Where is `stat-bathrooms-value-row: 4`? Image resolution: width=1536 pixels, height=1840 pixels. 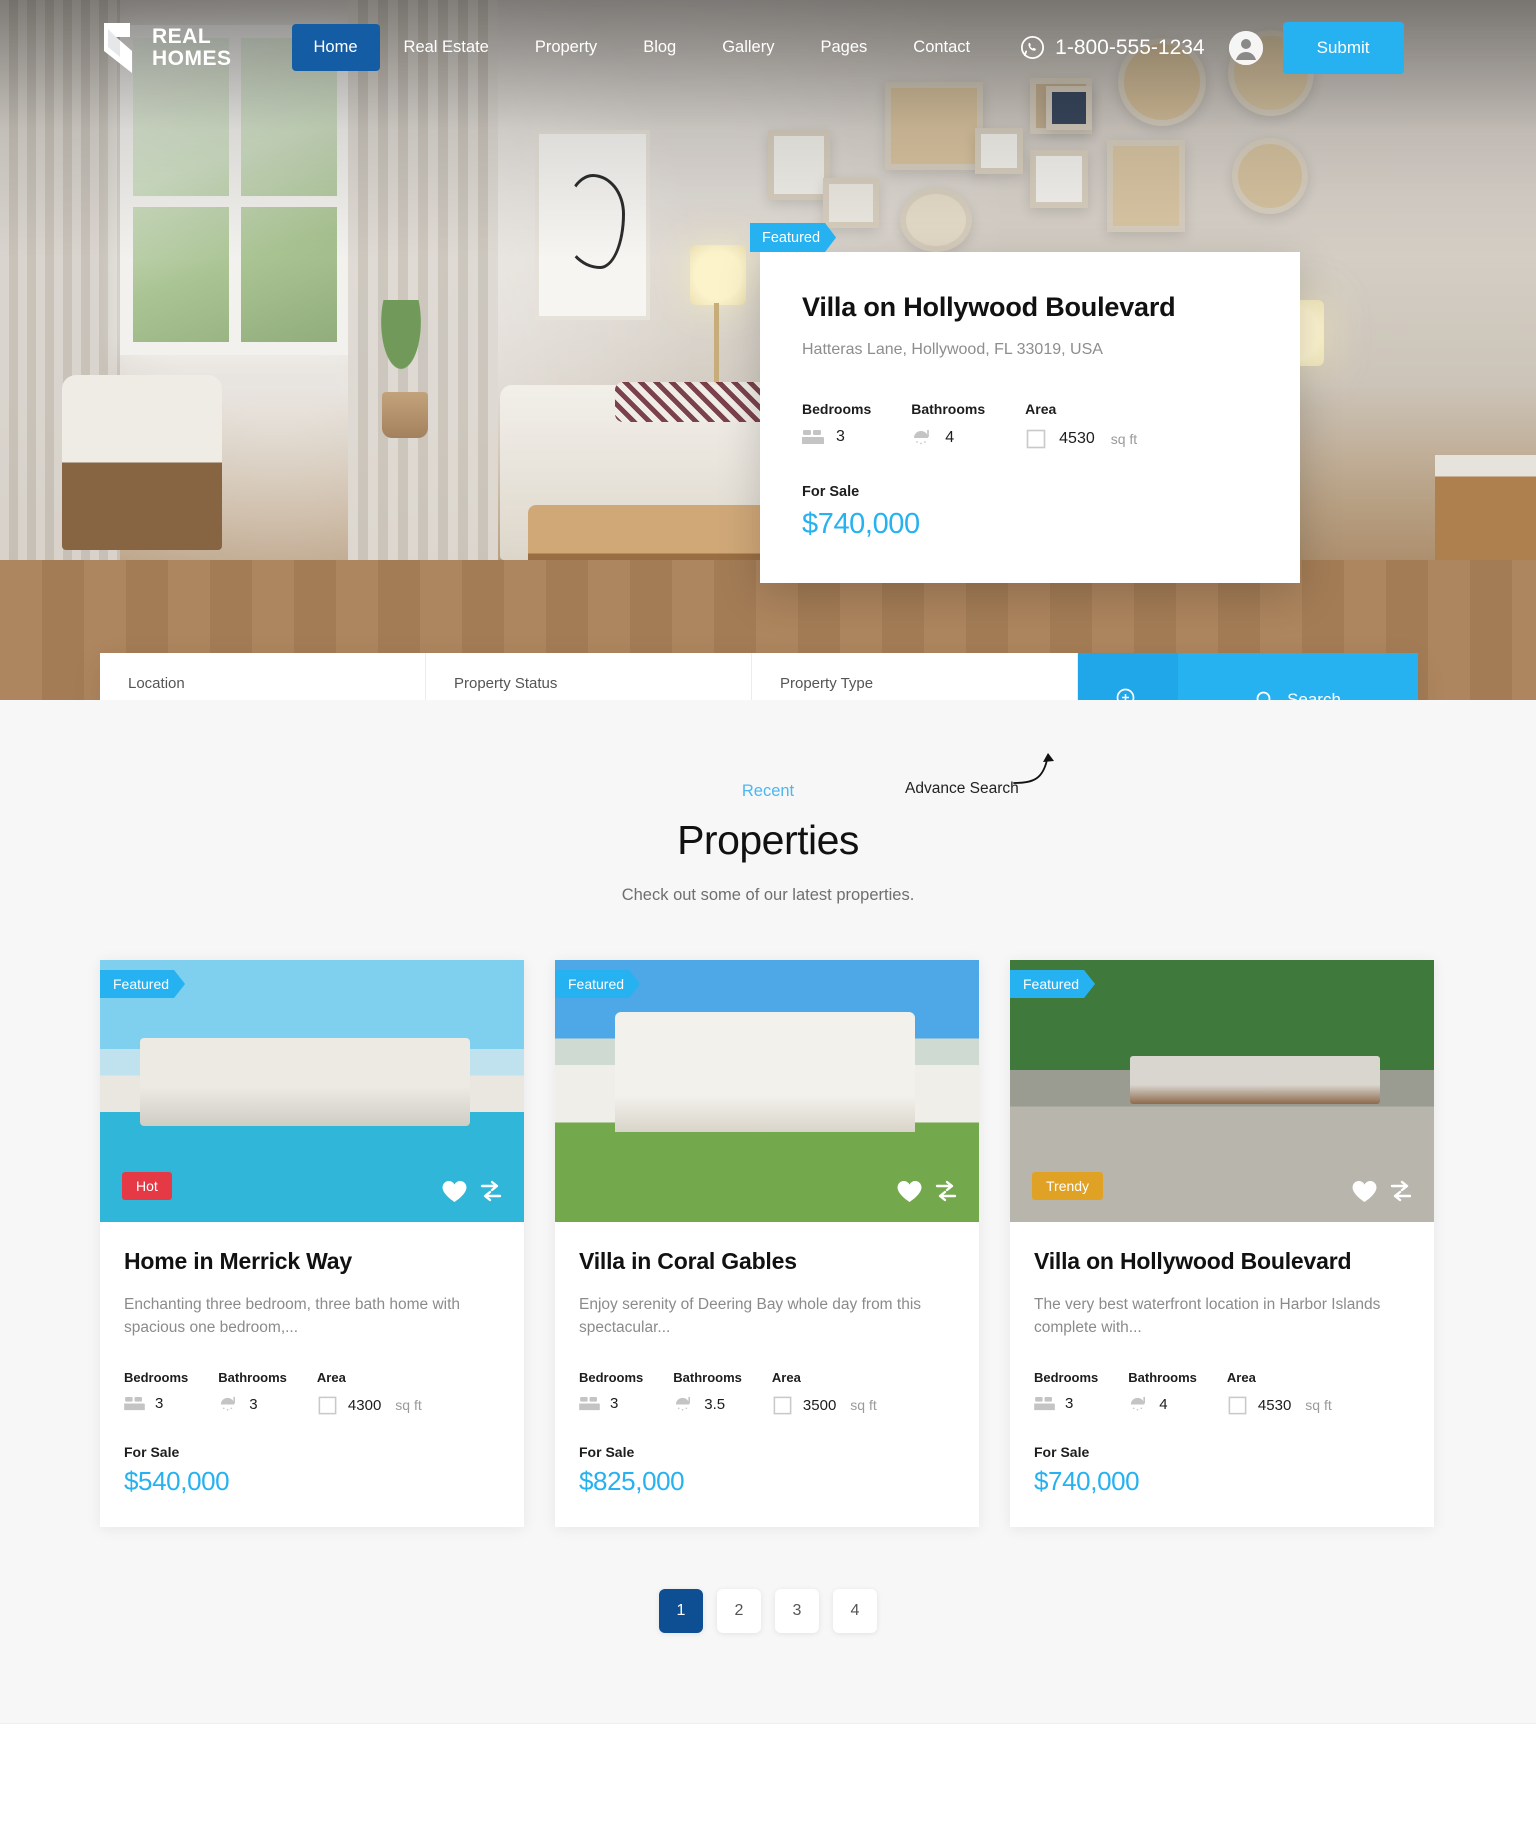 stat-bathrooms-value-row: 4 is located at coordinates (1162, 1404).